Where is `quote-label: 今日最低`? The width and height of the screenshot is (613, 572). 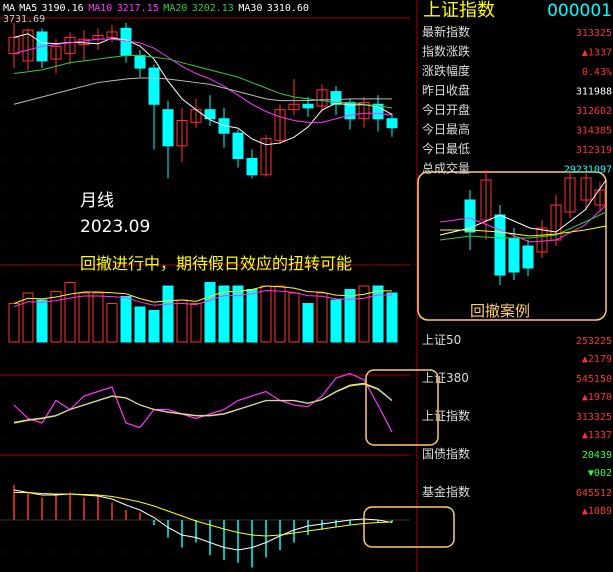
quote-label: 今日最低 is located at coordinates (446, 148).